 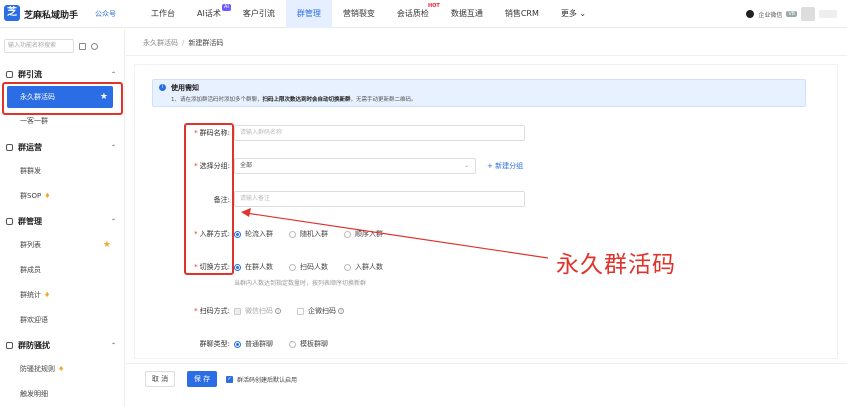 What do you see at coordinates (202, 379) in the screenshot?
I see `save-button: 保 存` at bounding box center [202, 379].